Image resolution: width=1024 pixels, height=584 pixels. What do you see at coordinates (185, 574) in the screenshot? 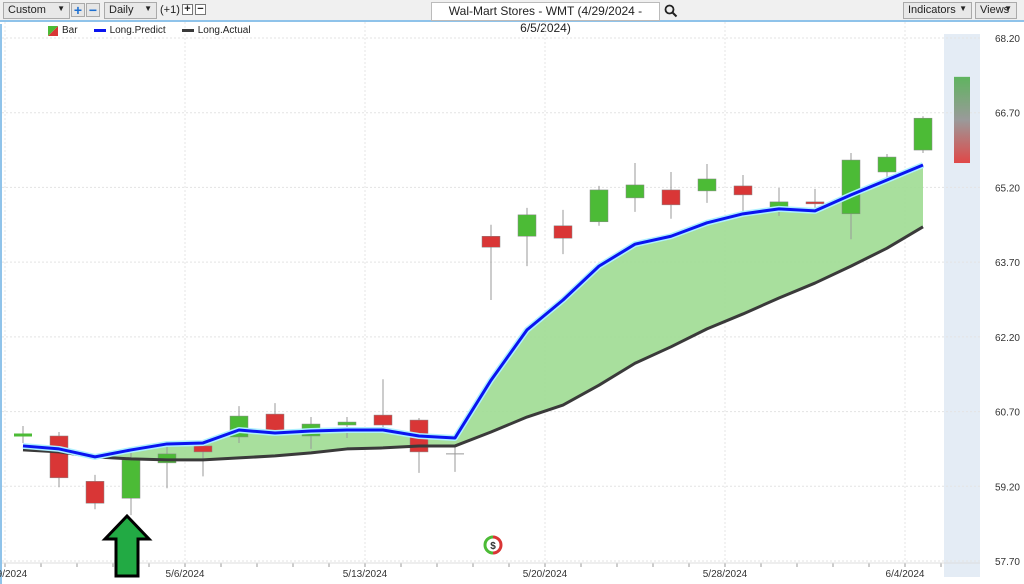
I see `x-tick-label: 5/6/2024` at bounding box center [185, 574].